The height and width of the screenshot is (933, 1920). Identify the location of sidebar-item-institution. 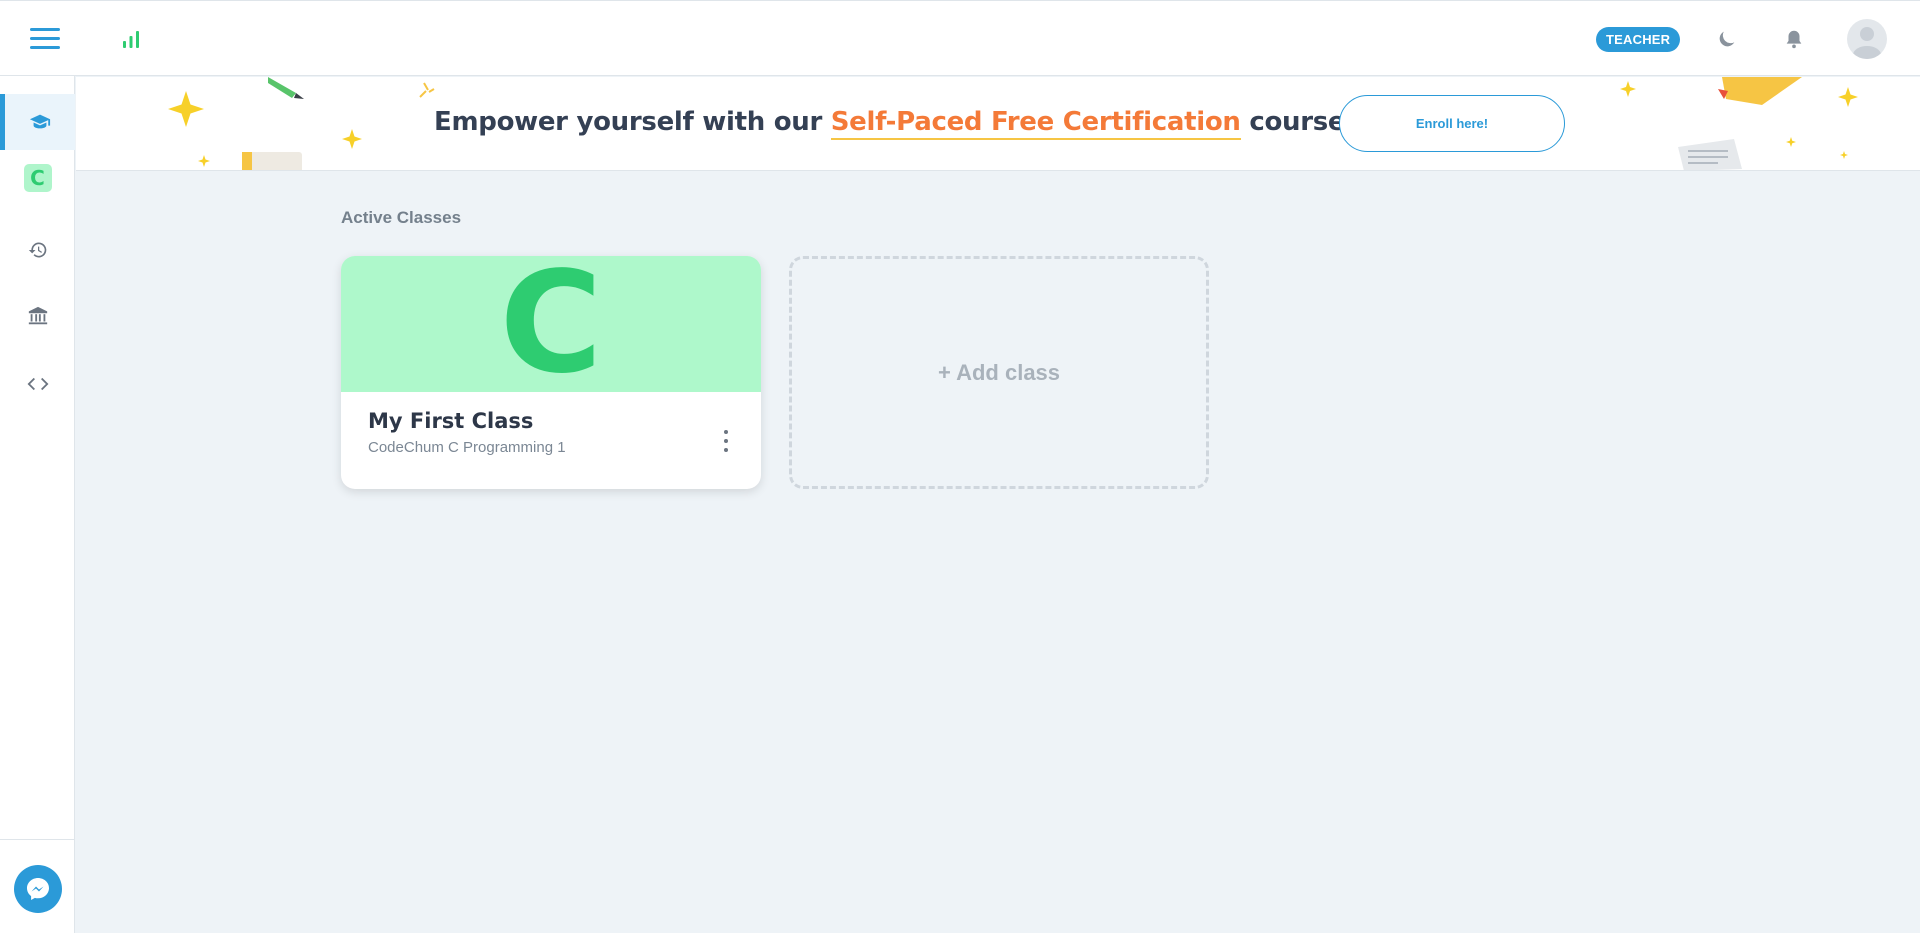
(37, 316).